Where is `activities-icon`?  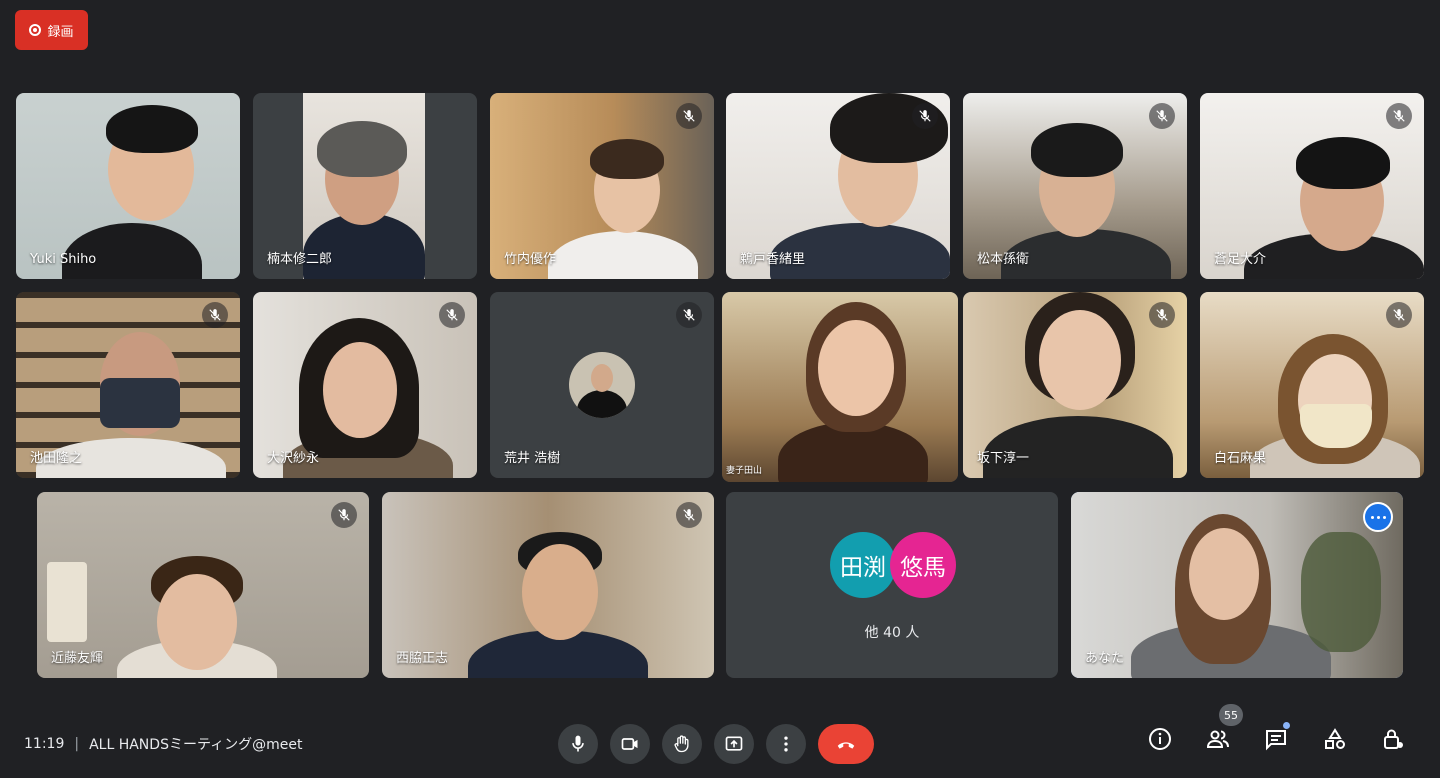 activities-icon is located at coordinates (1335, 738).